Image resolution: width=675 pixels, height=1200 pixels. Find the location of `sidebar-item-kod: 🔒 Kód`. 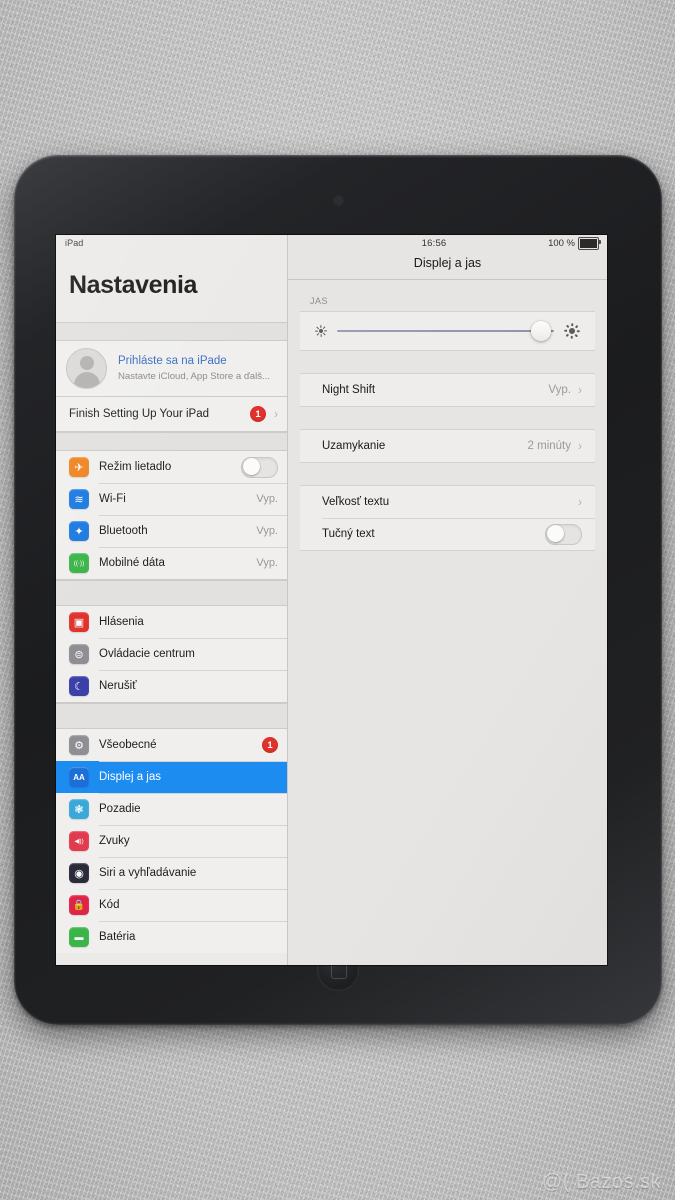

sidebar-item-kod: 🔒 Kód is located at coordinates (171, 905).